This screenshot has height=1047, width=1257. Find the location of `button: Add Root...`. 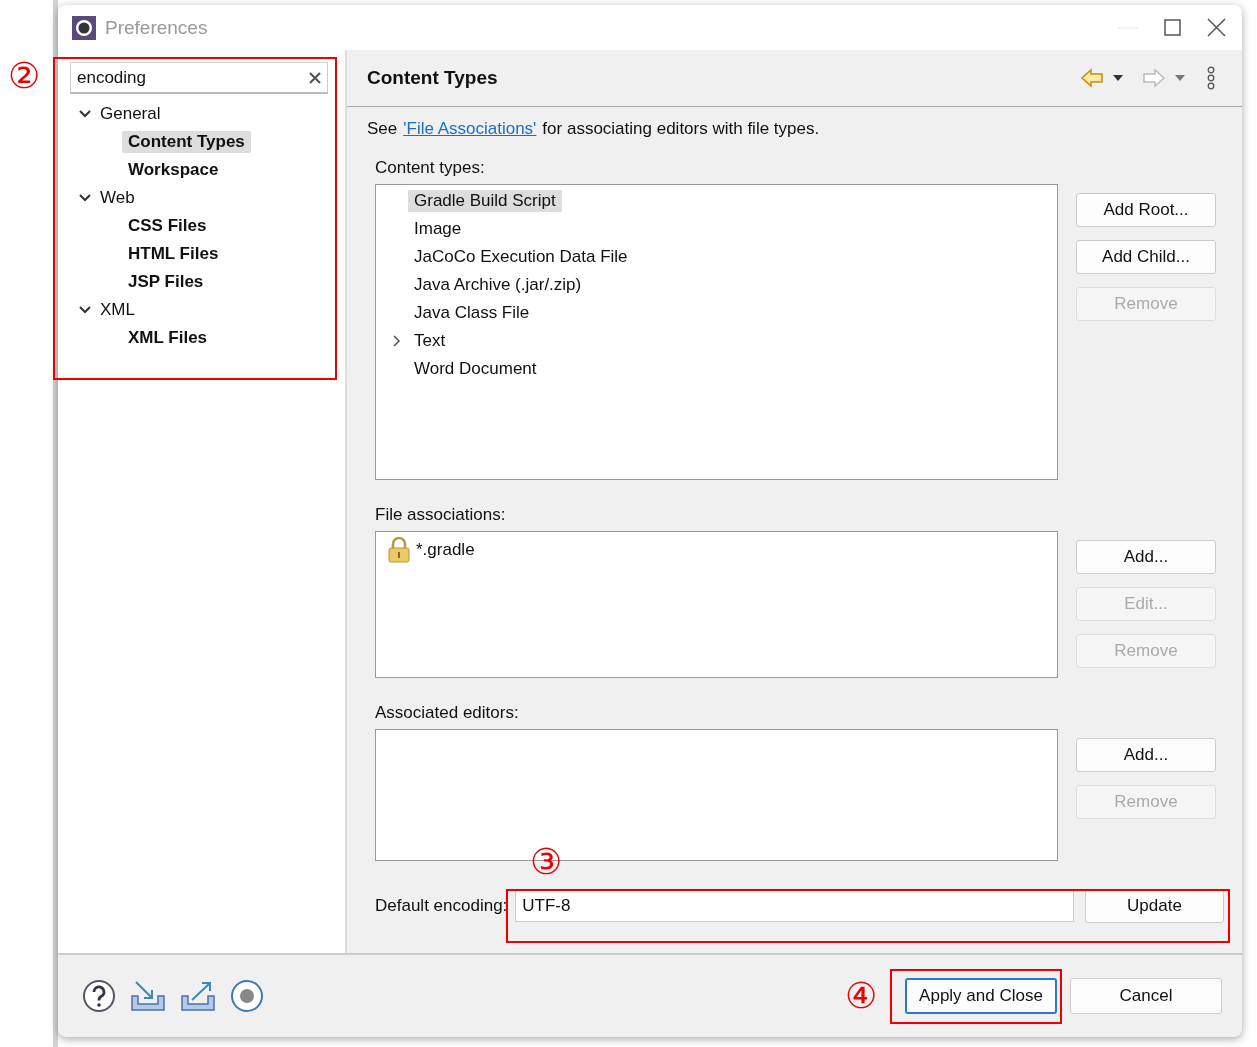

button: Add Root... is located at coordinates (1146, 210).